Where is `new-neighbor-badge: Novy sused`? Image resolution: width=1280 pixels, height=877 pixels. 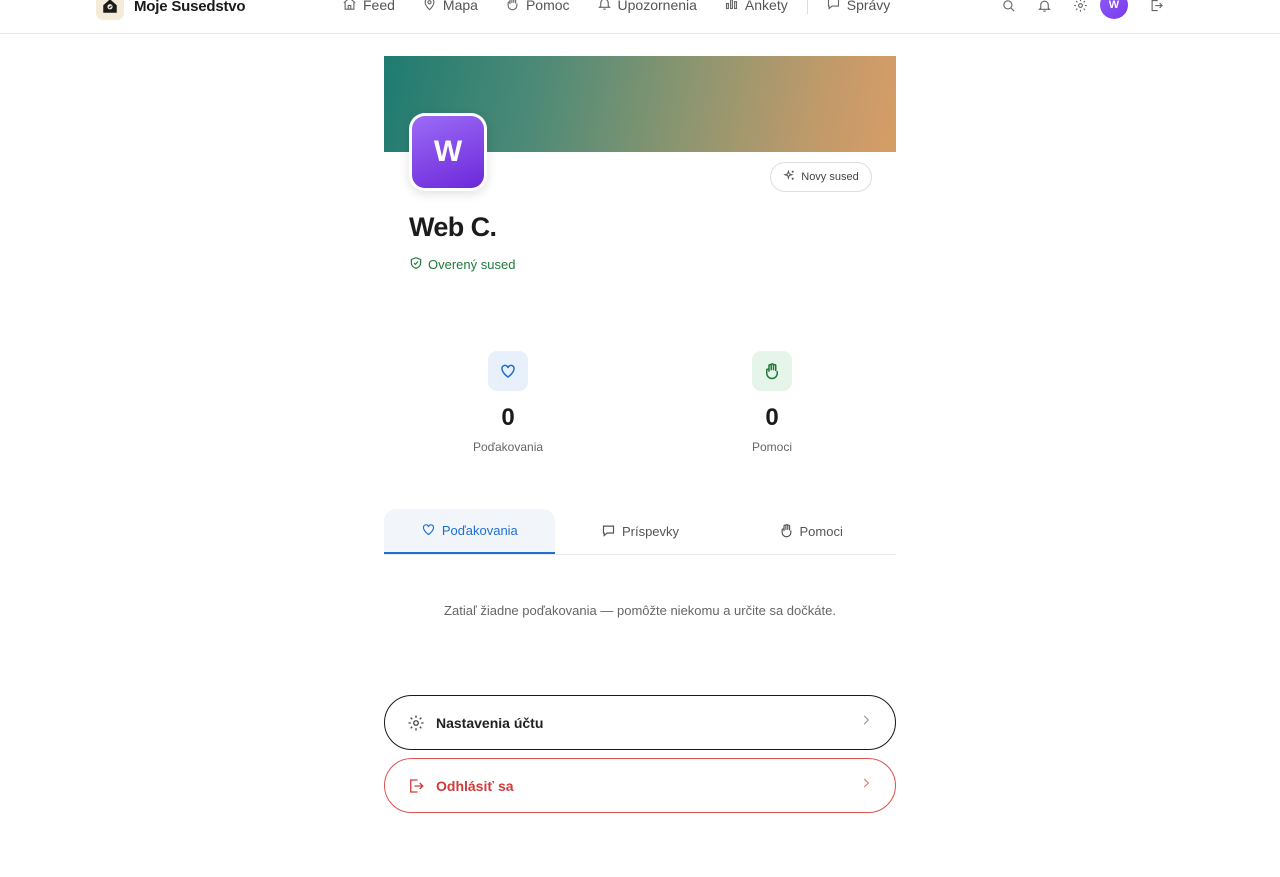 new-neighbor-badge: Novy sused is located at coordinates (821, 177).